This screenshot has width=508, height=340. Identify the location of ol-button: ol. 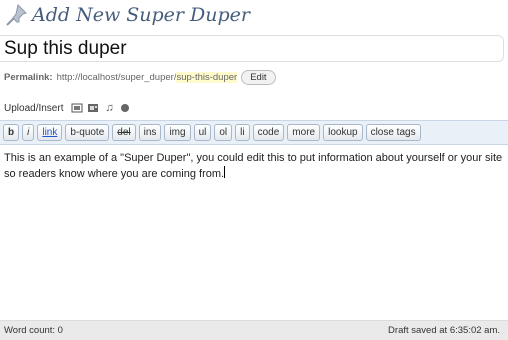
(223, 132).